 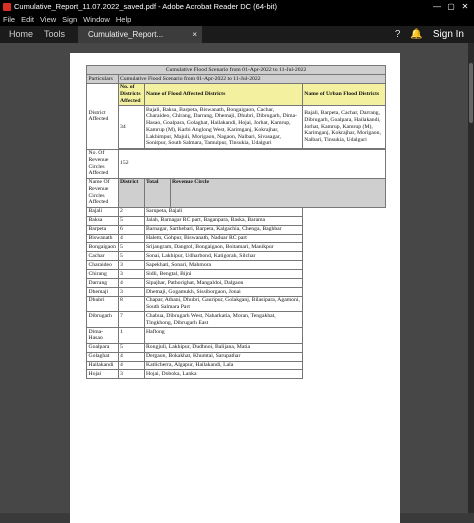 What do you see at coordinates (448, 34) in the screenshot?
I see `sign-in-button: Sign In` at bounding box center [448, 34].